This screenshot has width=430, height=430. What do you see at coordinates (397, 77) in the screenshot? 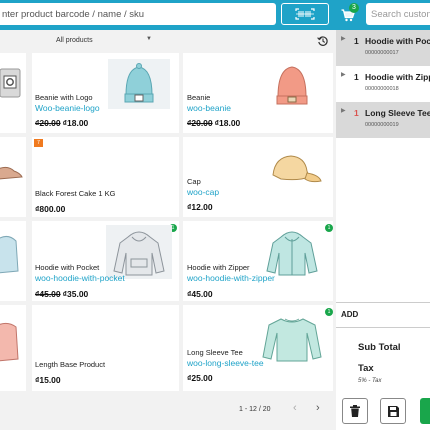
I see `cart-item-title: Hoodie with Zipper` at bounding box center [397, 77].